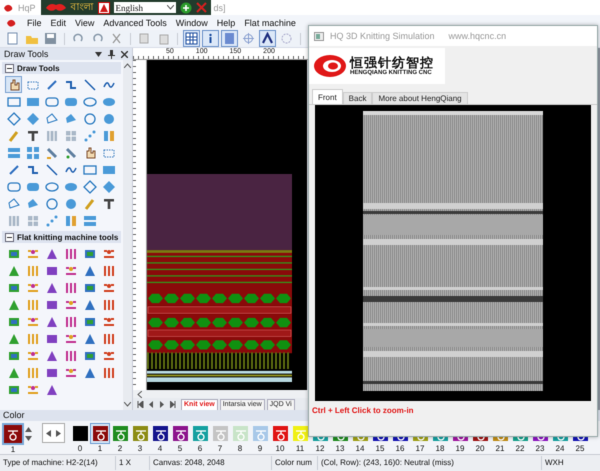  What do you see at coordinates (500, 449) in the screenshot?
I see `color-number: 21` at bounding box center [500, 449].